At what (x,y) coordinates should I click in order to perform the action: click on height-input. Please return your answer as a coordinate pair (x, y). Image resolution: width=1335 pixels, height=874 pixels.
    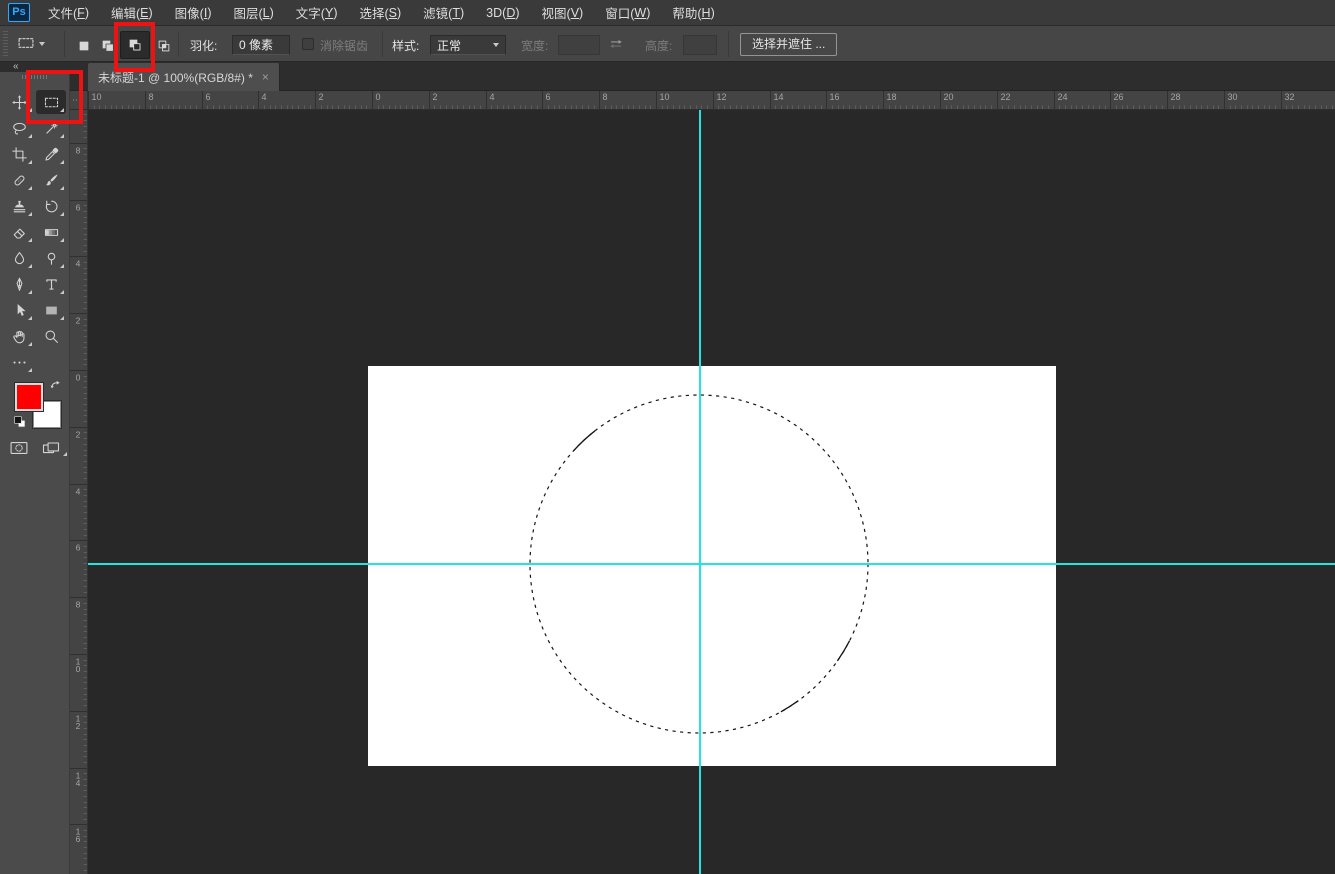
    Looking at the image, I should click on (700, 45).